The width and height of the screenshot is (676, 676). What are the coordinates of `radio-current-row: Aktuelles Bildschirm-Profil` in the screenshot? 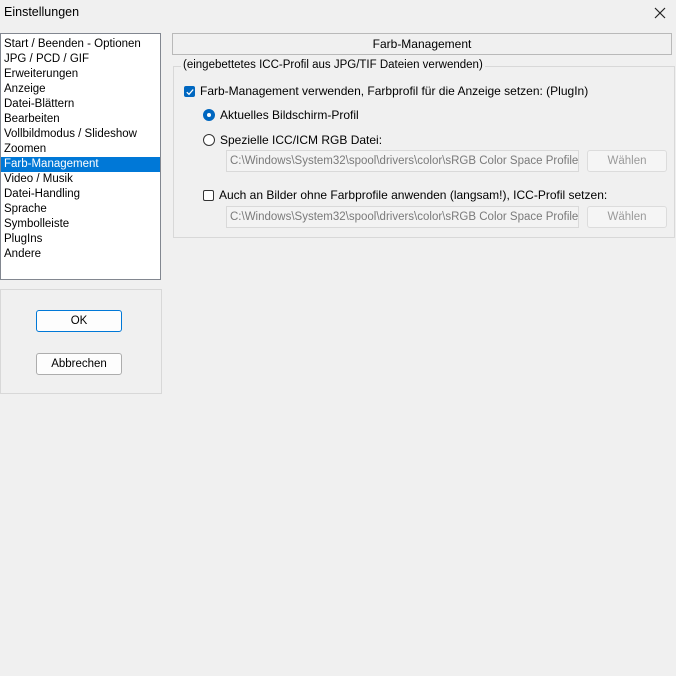 It's located at (281, 115).